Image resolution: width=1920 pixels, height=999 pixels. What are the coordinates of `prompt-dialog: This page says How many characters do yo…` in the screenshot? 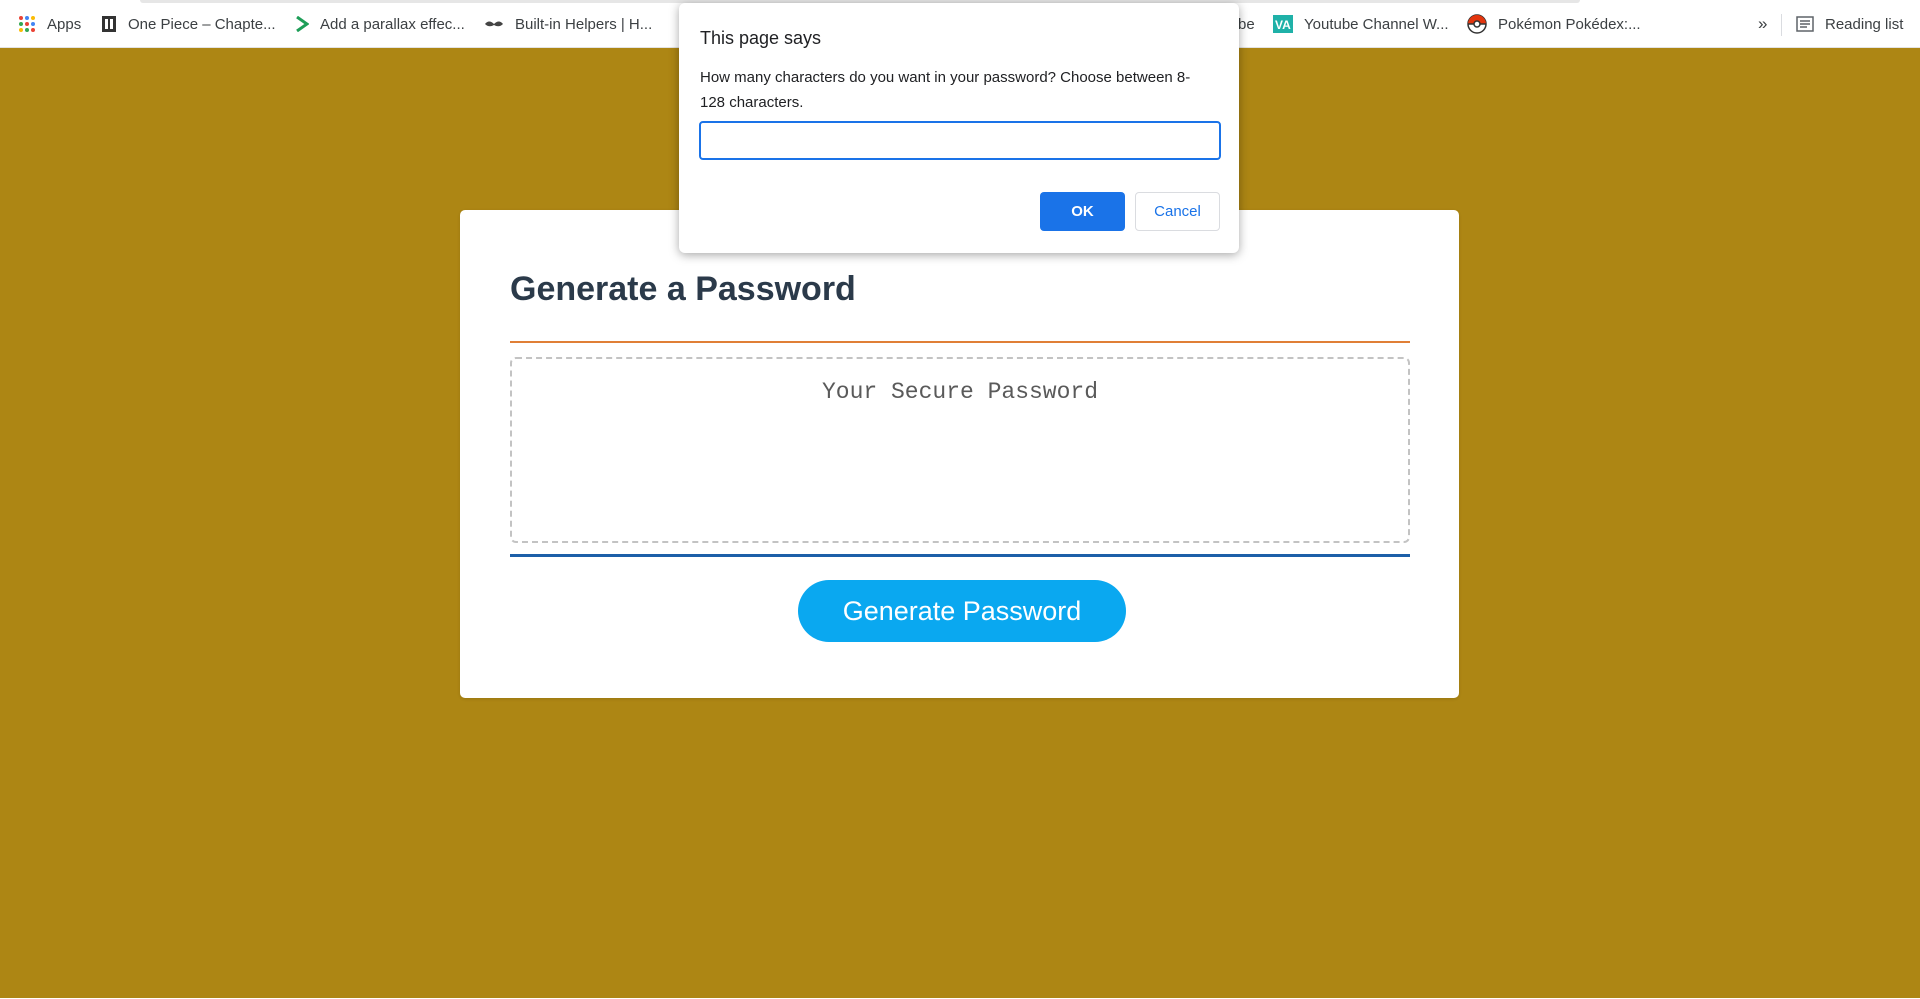 It's located at (959, 128).